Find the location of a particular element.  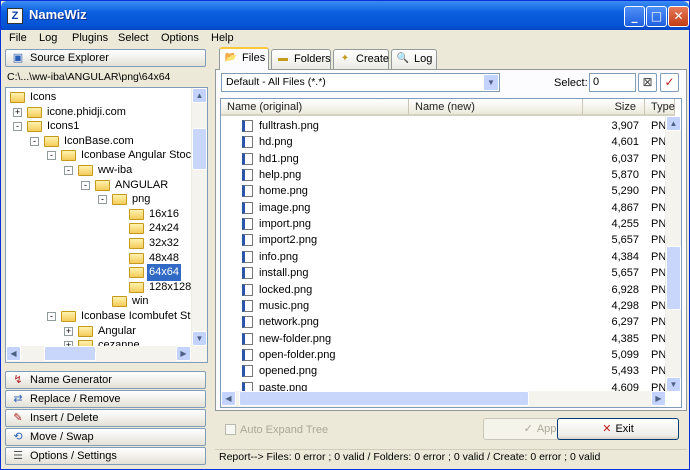

file-size: 4,385 is located at coordinates (625, 338).